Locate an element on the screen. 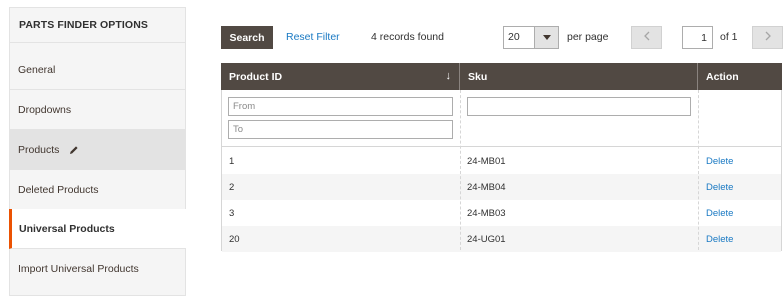 The height and width of the screenshot is (302, 784). sidebar-item-products: Products is located at coordinates (97, 150).